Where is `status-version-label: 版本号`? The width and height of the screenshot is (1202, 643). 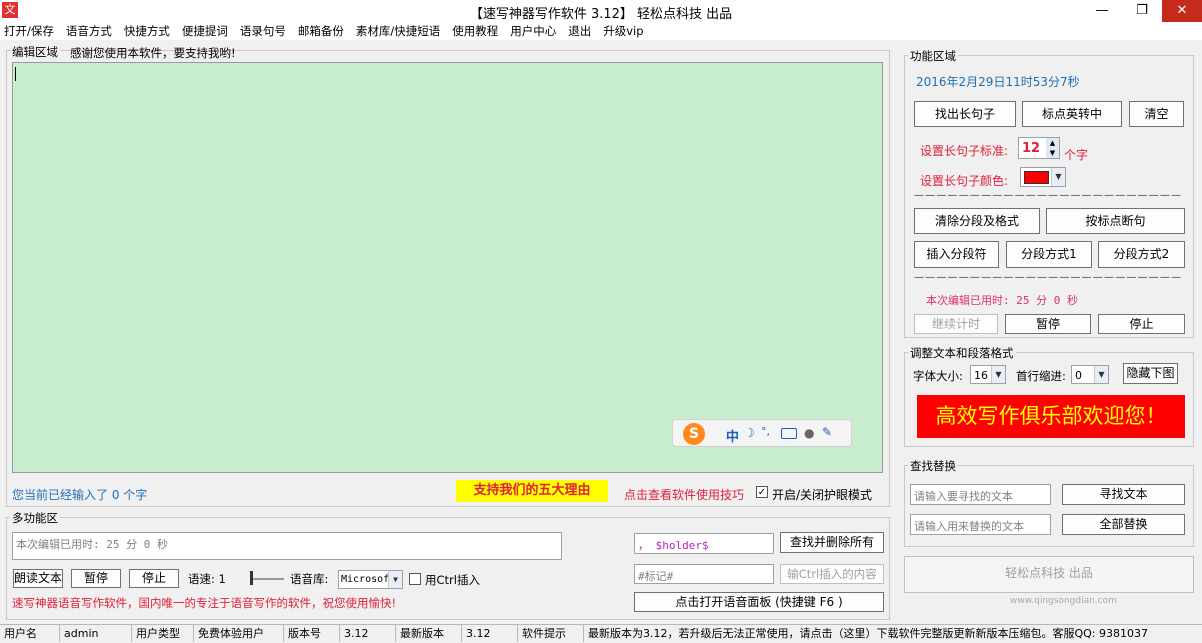 status-version-label: 版本号 is located at coordinates (312, 633).